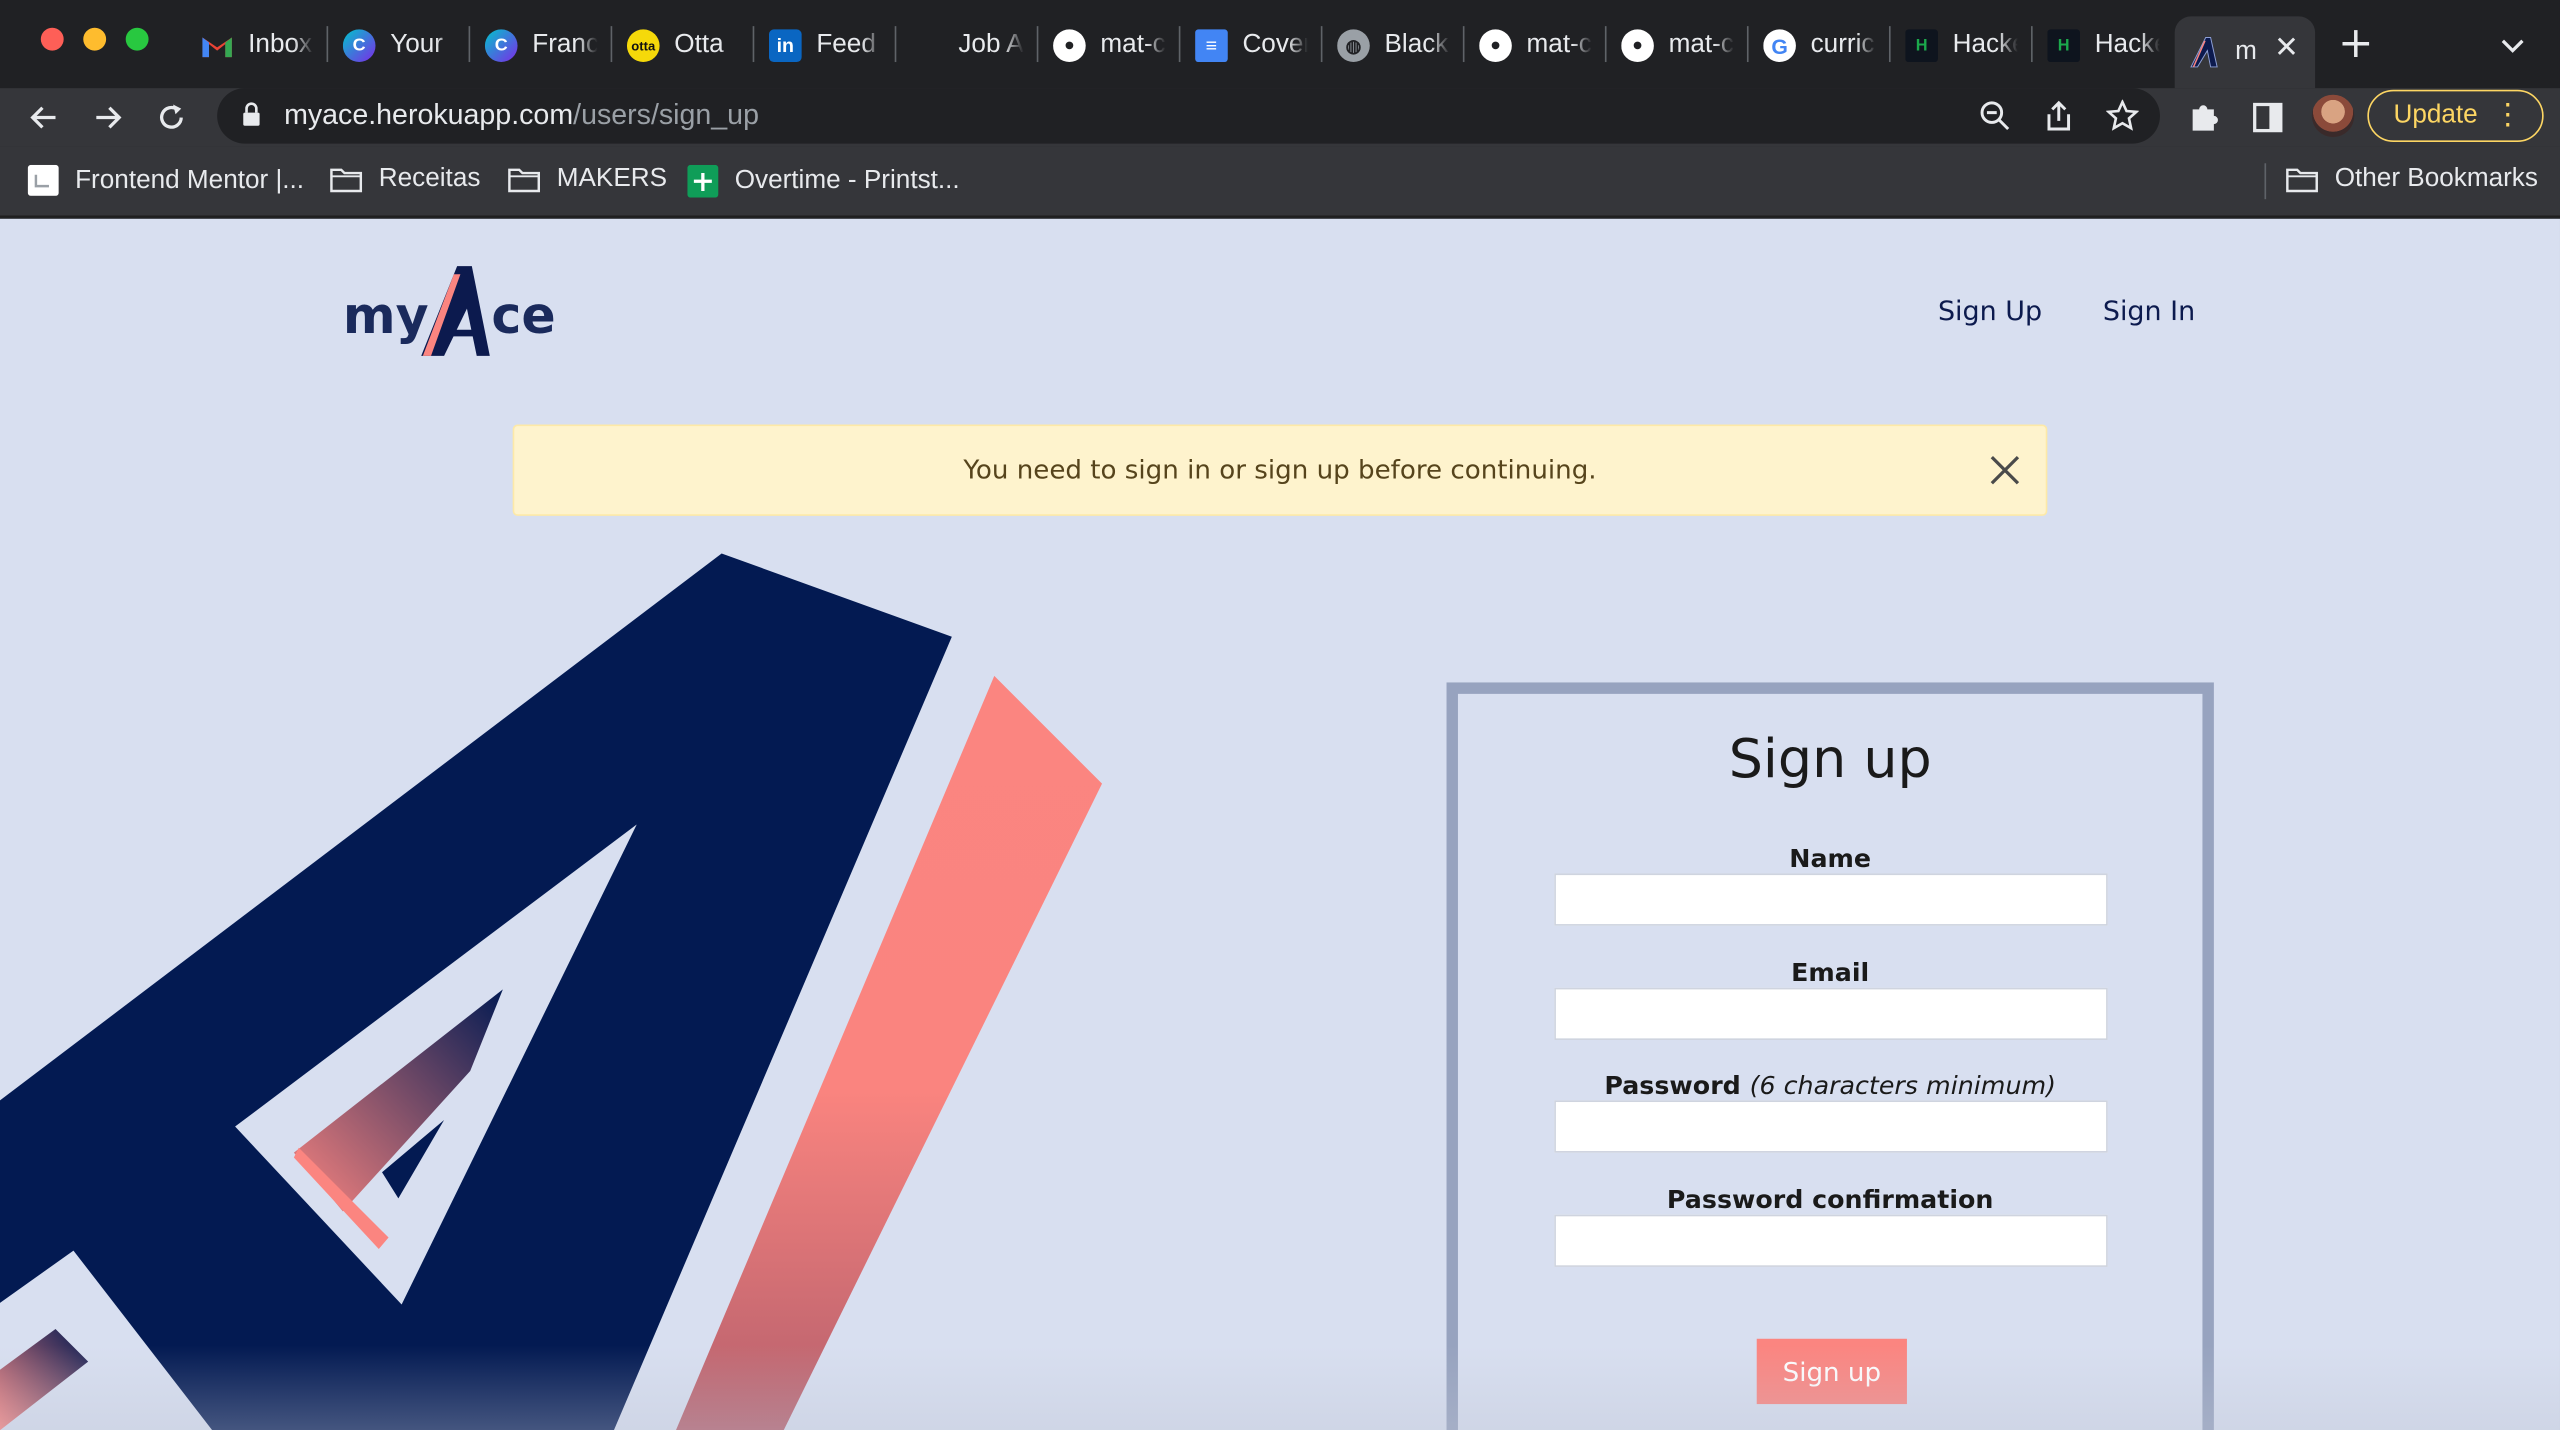 The width and height of the screenshot is (2560, 1430). I want to click on reload-button, so click(171, 117).